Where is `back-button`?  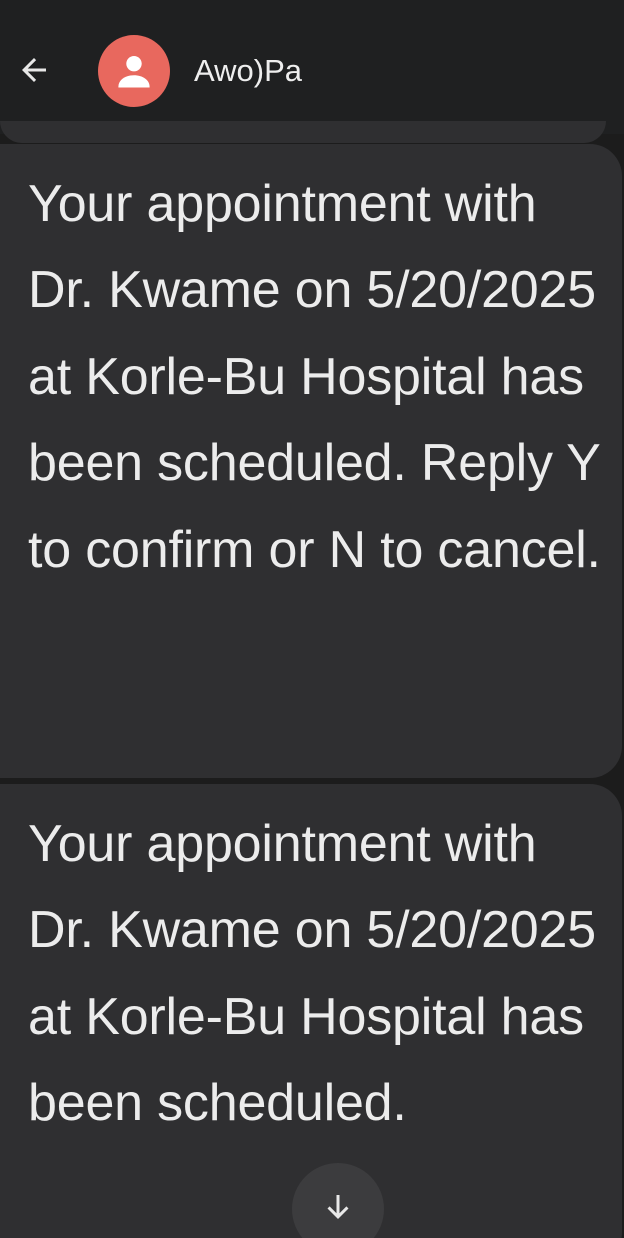
back-button is located at coordinates (34, 70).